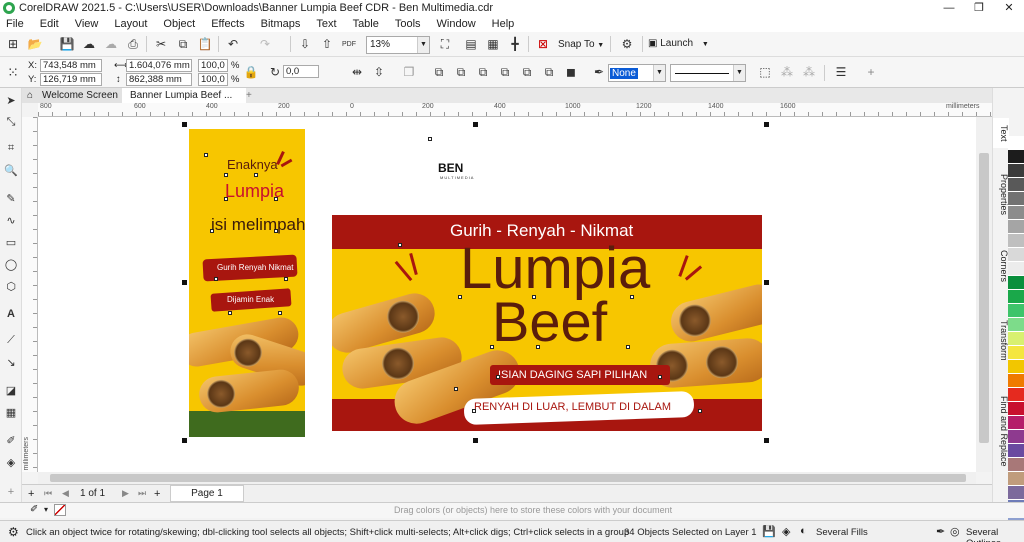 The image size is (1024, 542). What do you see at coordinates (161, 44) in the screenshot?
I see `cut-icon: ✂` at bounding box center [161, 44].